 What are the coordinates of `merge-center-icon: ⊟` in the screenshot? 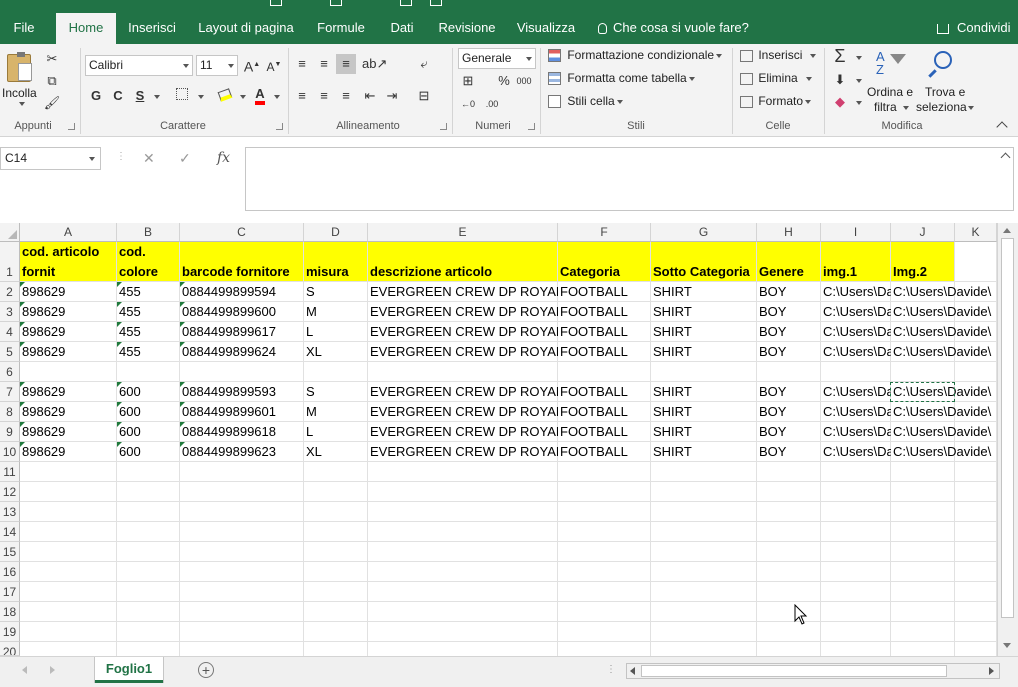 It's located at (424, 96).